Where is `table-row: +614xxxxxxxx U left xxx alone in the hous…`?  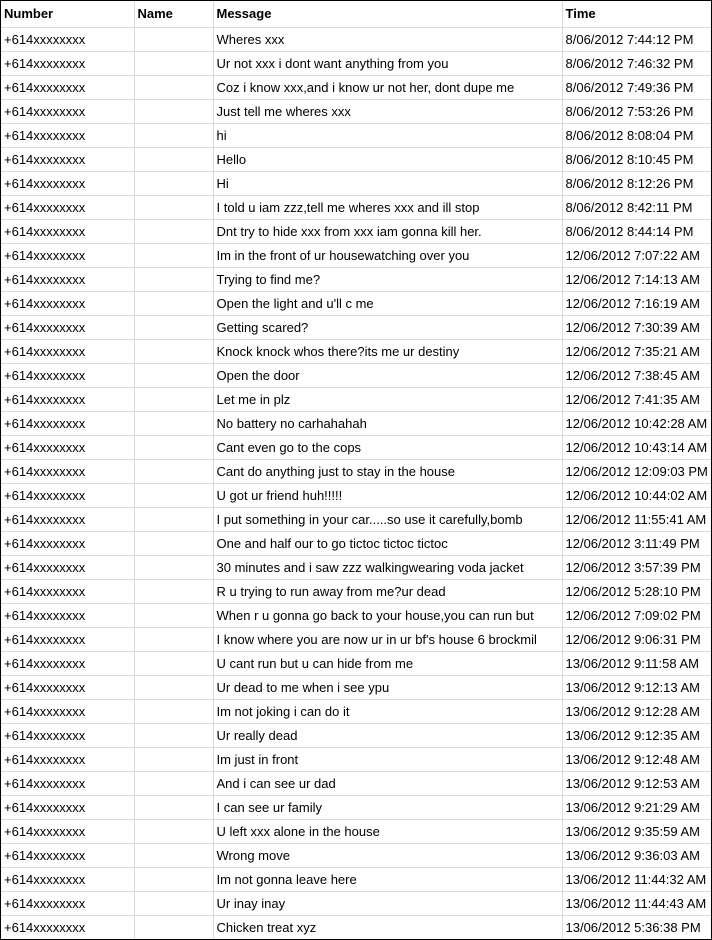 table-row: +614xxxxxxxx U left xxx alone in the hous… is located at coordinates (356, 831).